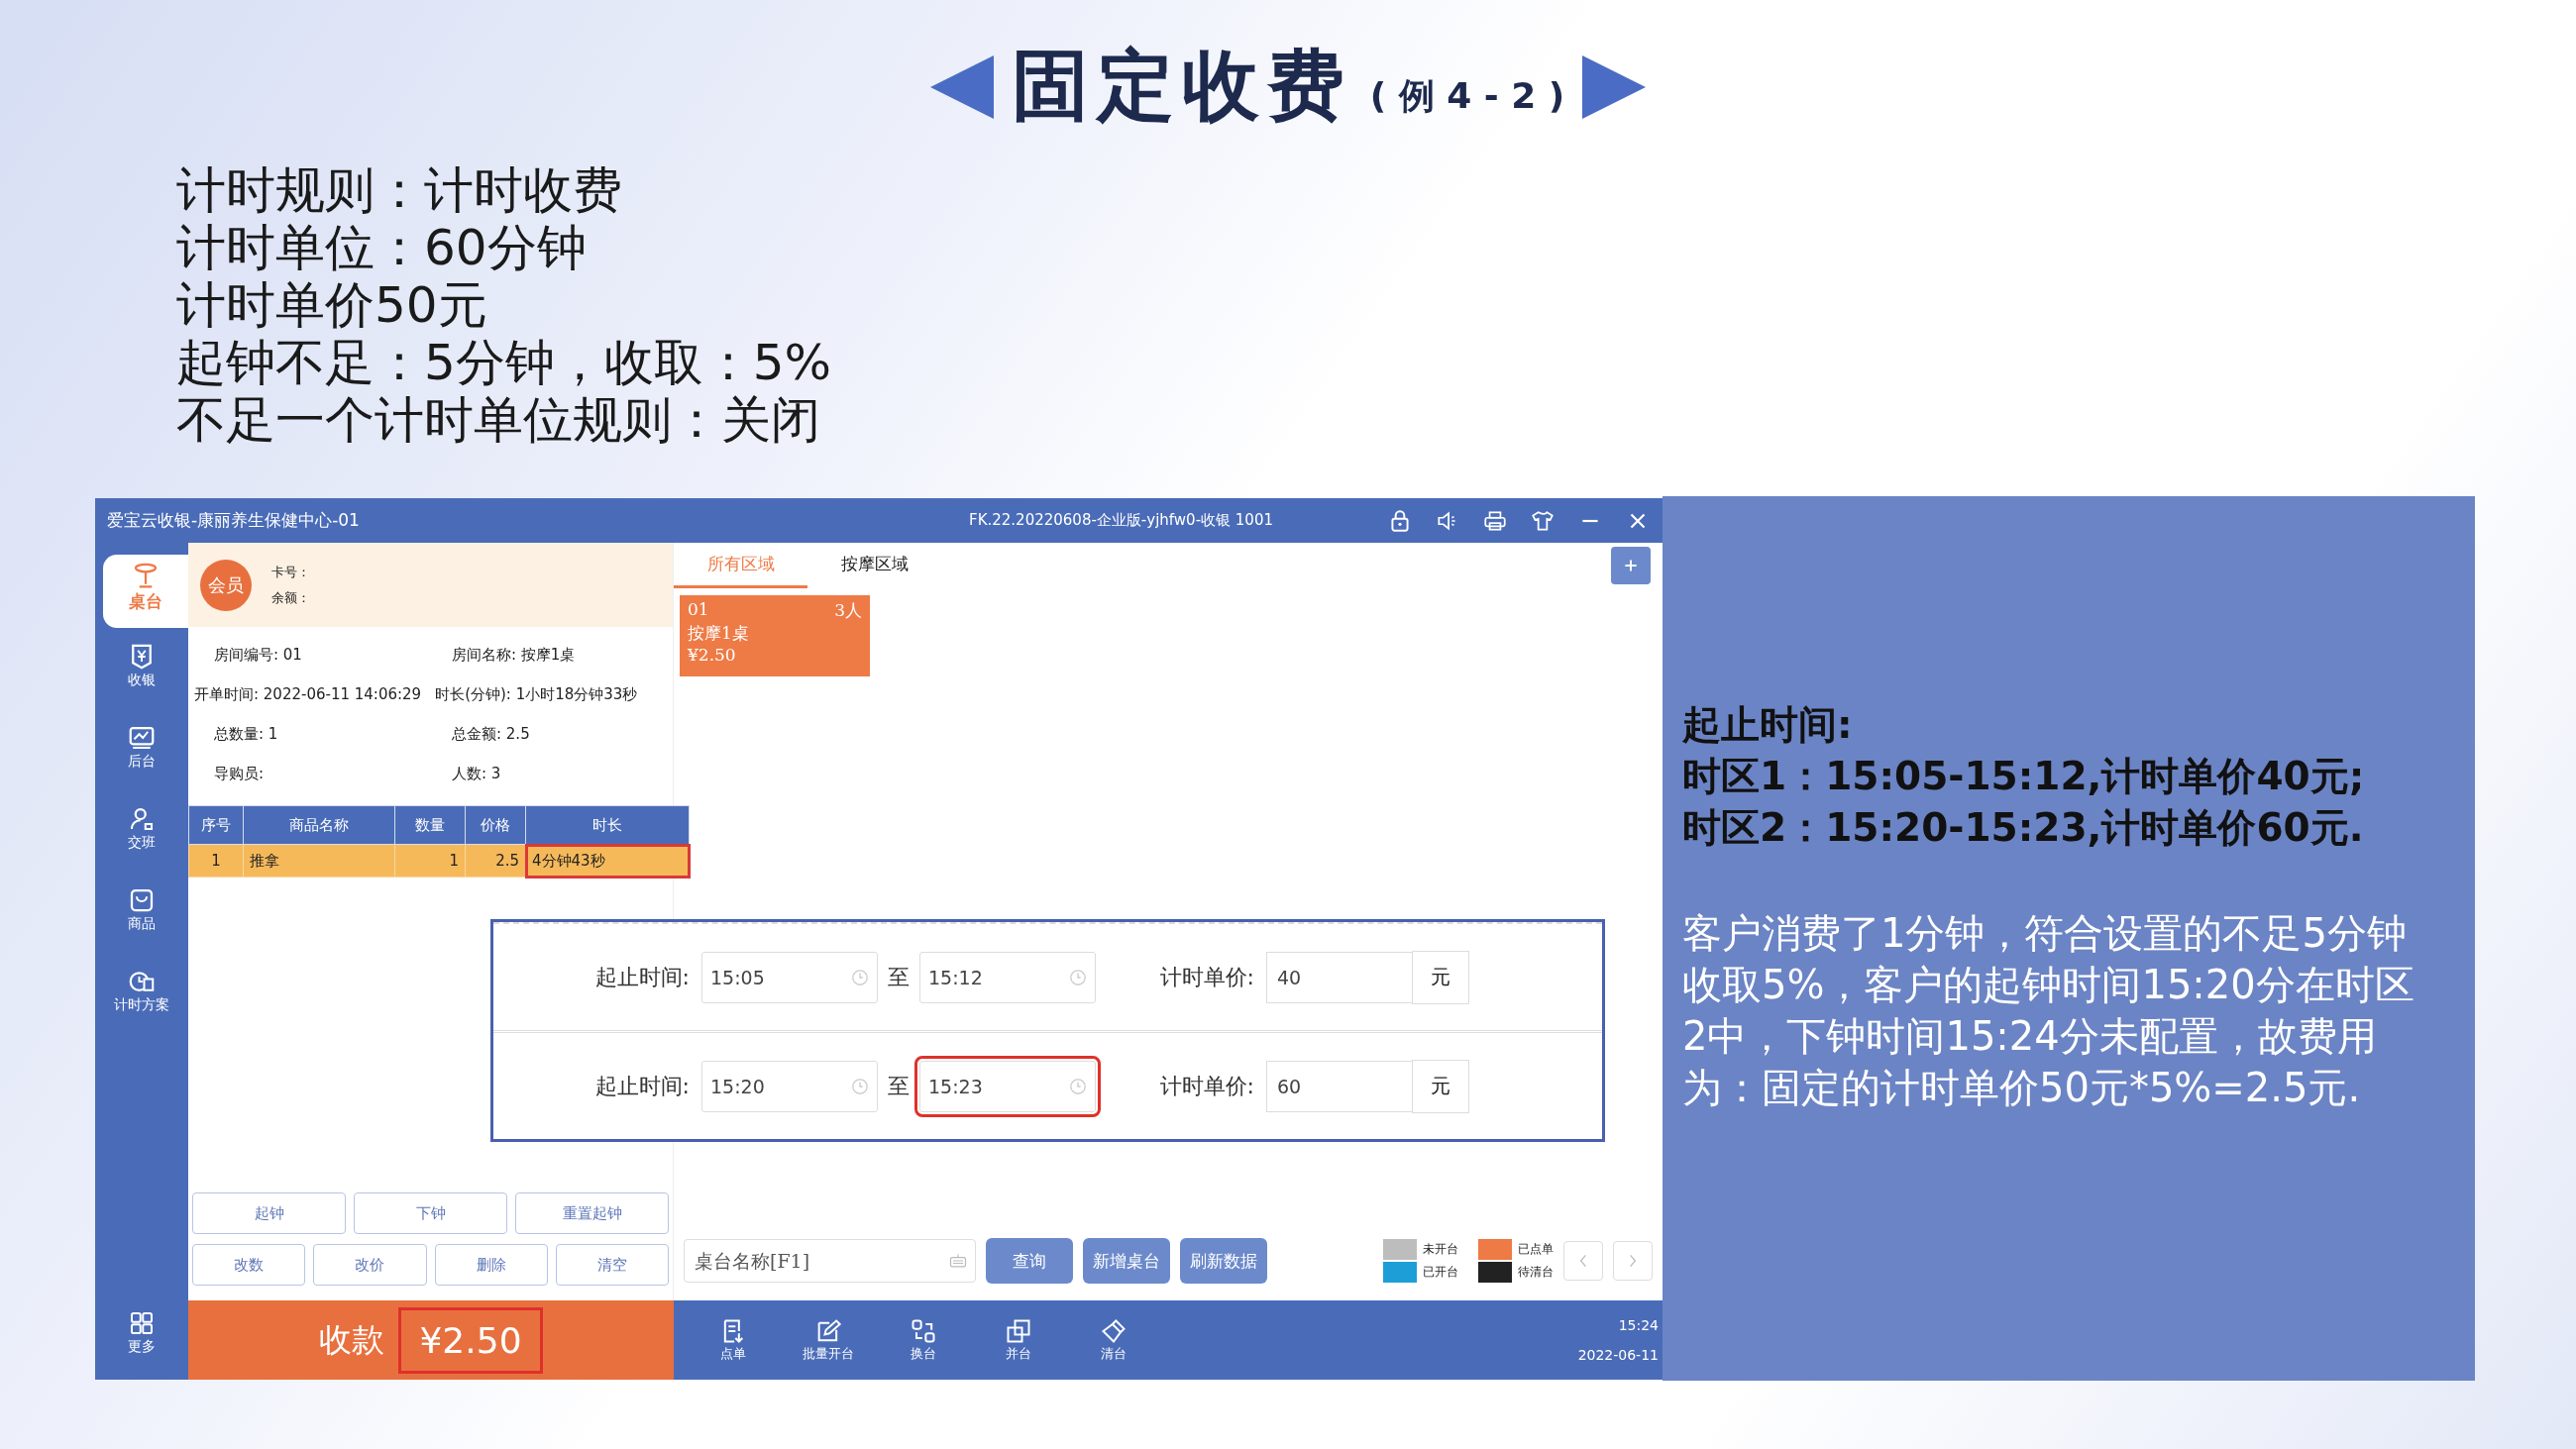 This screenshot has height=1449, width=2576. I want to click on right-triangle-icon, so click(1614, 86).